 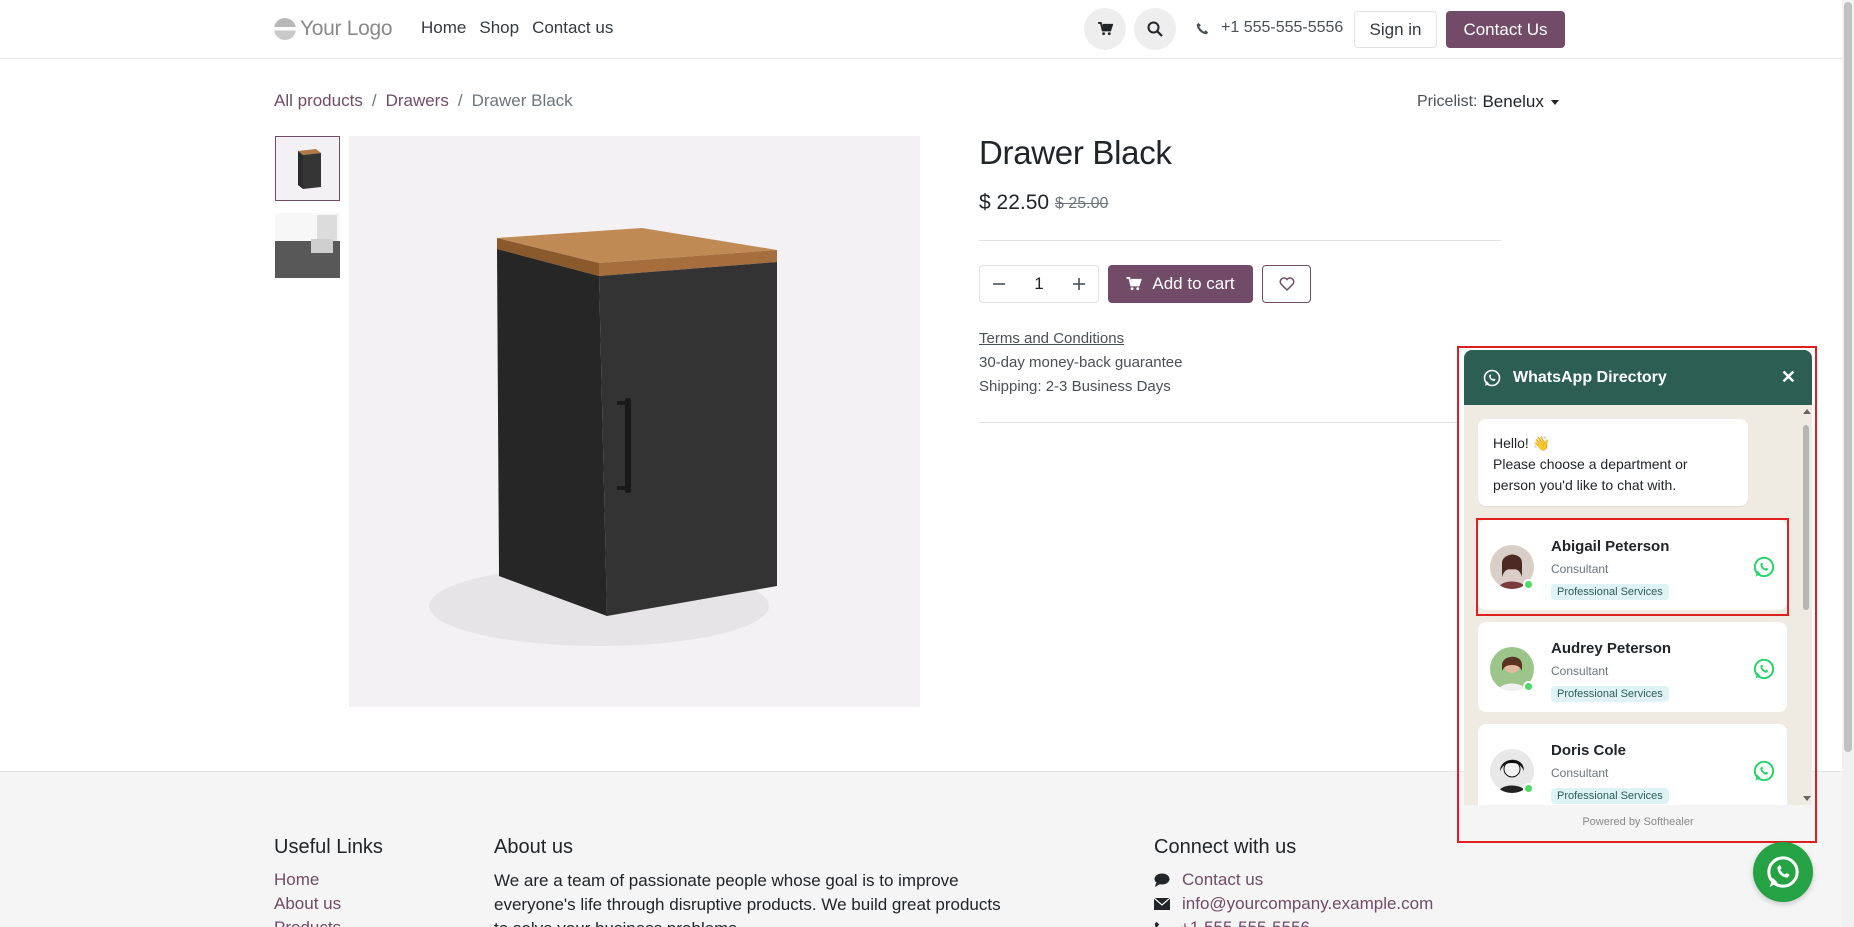 I want to click on footer-link-products: Products, so click(x=307, y=922).